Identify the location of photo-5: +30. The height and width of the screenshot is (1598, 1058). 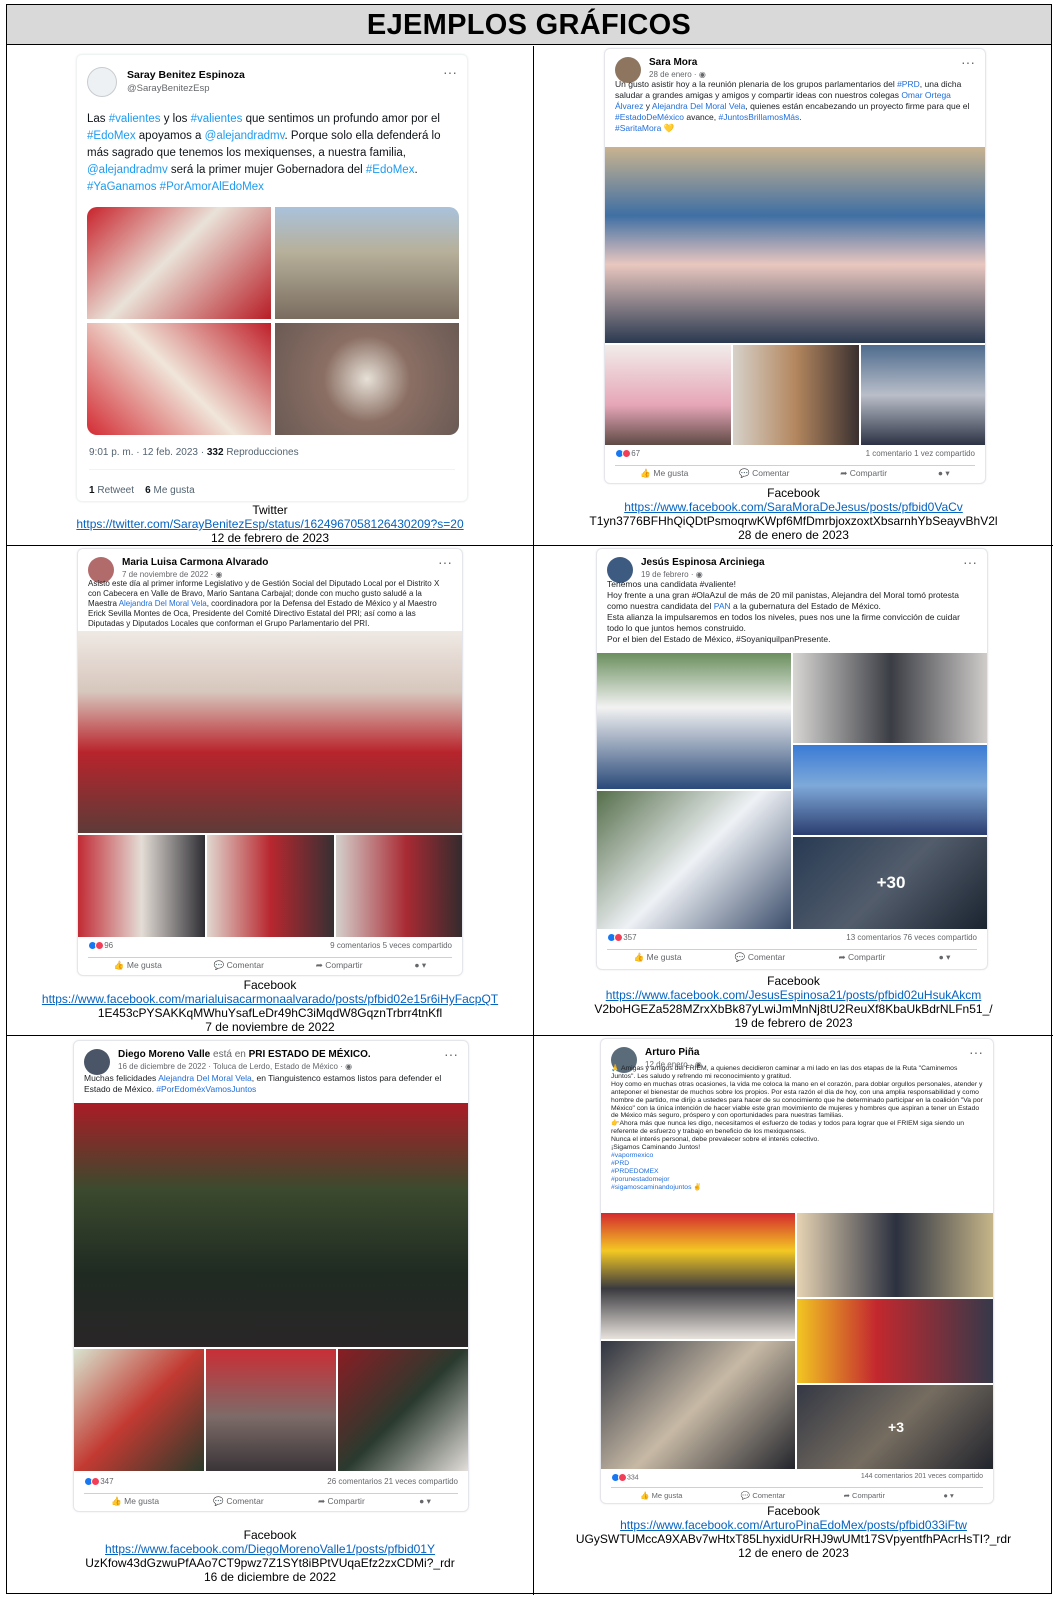
(890, 883).